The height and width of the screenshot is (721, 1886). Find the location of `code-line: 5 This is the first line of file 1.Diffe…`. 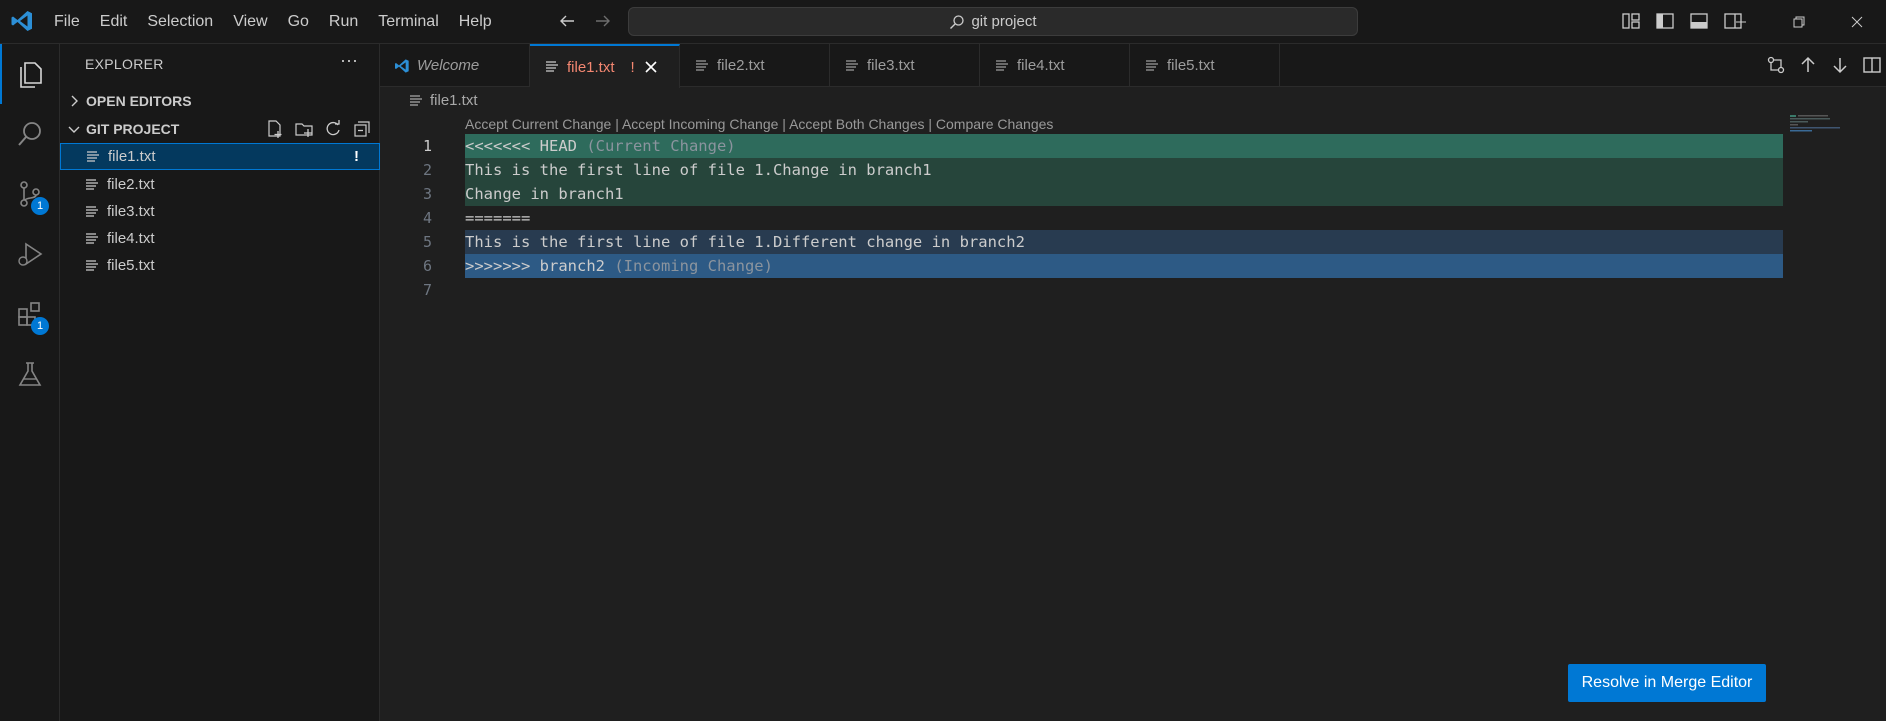

code-line: 5 This is the first line of file 1.Diffe… is located at coordinates (1082, 242).